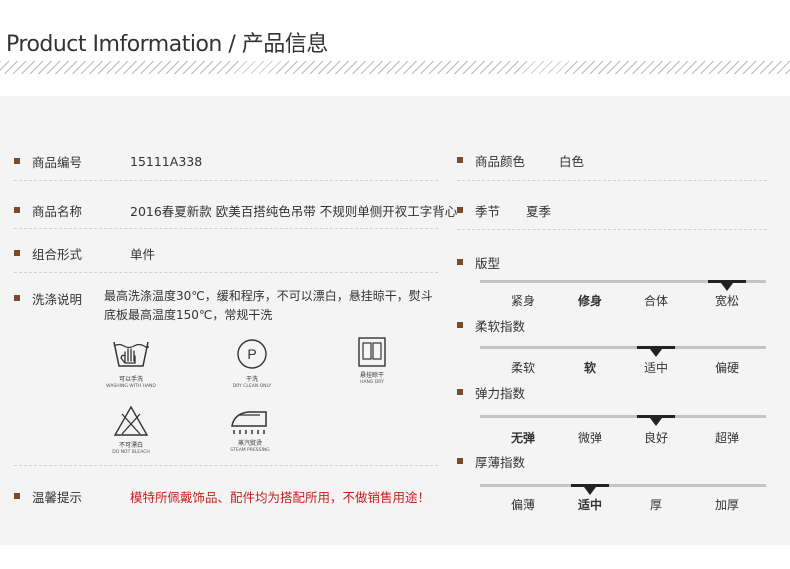  Describe the element at coordinates (131, 452) in the screenshot. I see `no-bleach-caption-en: DO NOT BLEACH` at that location.